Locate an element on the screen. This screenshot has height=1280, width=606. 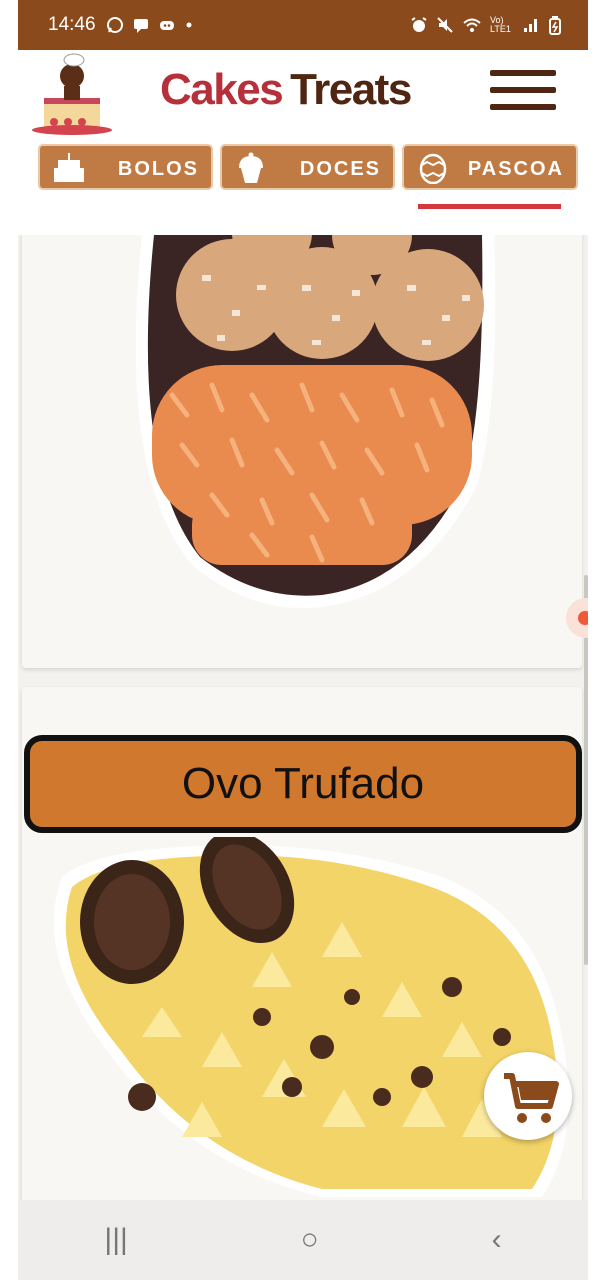
easter-egg-icon is located at coordinates (433, 168).